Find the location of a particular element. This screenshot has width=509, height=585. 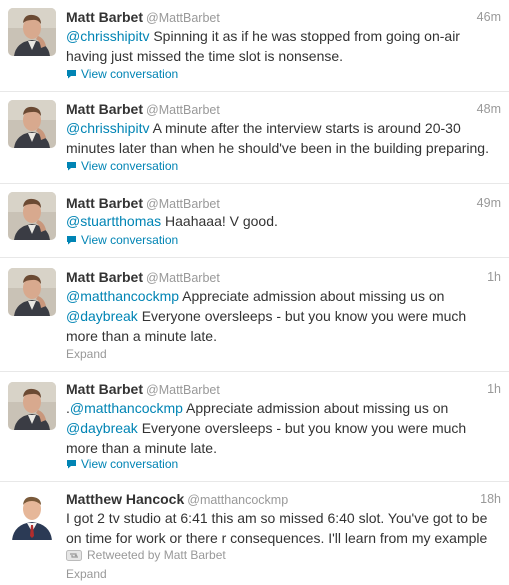

tweet-timestamp: 18h is located at coordinates (490, 499).